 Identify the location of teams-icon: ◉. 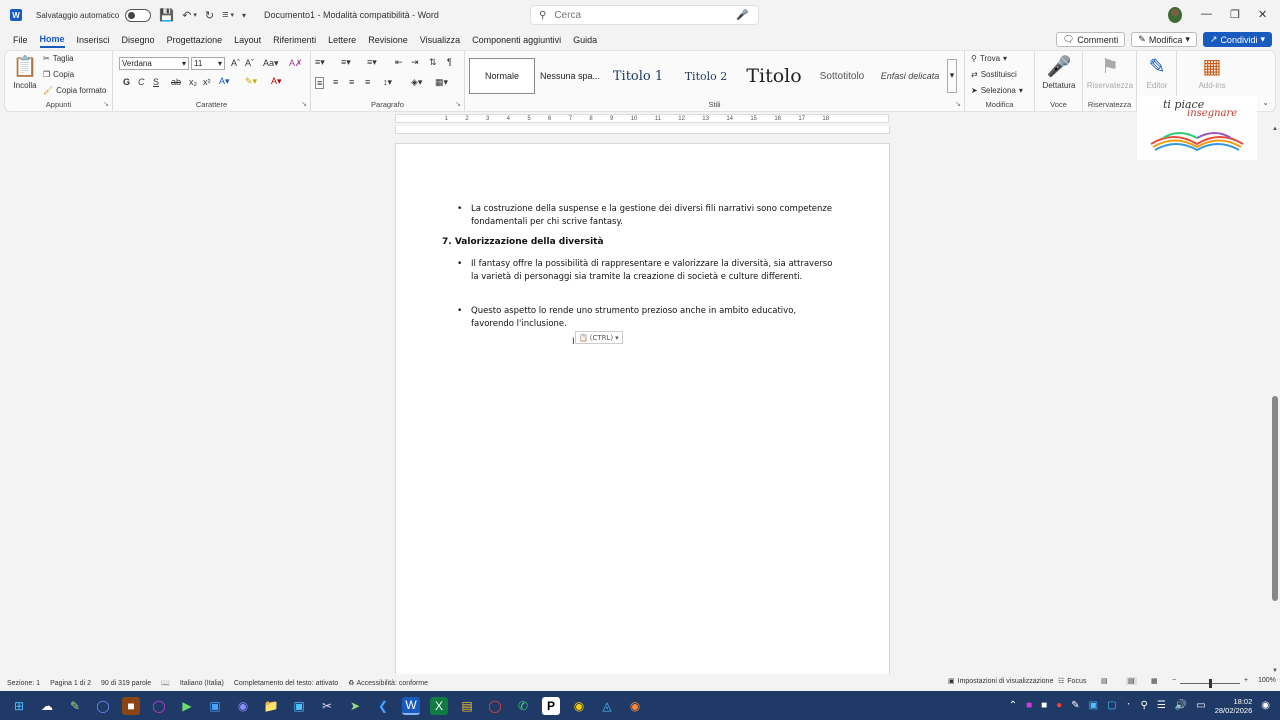
(243, 706).